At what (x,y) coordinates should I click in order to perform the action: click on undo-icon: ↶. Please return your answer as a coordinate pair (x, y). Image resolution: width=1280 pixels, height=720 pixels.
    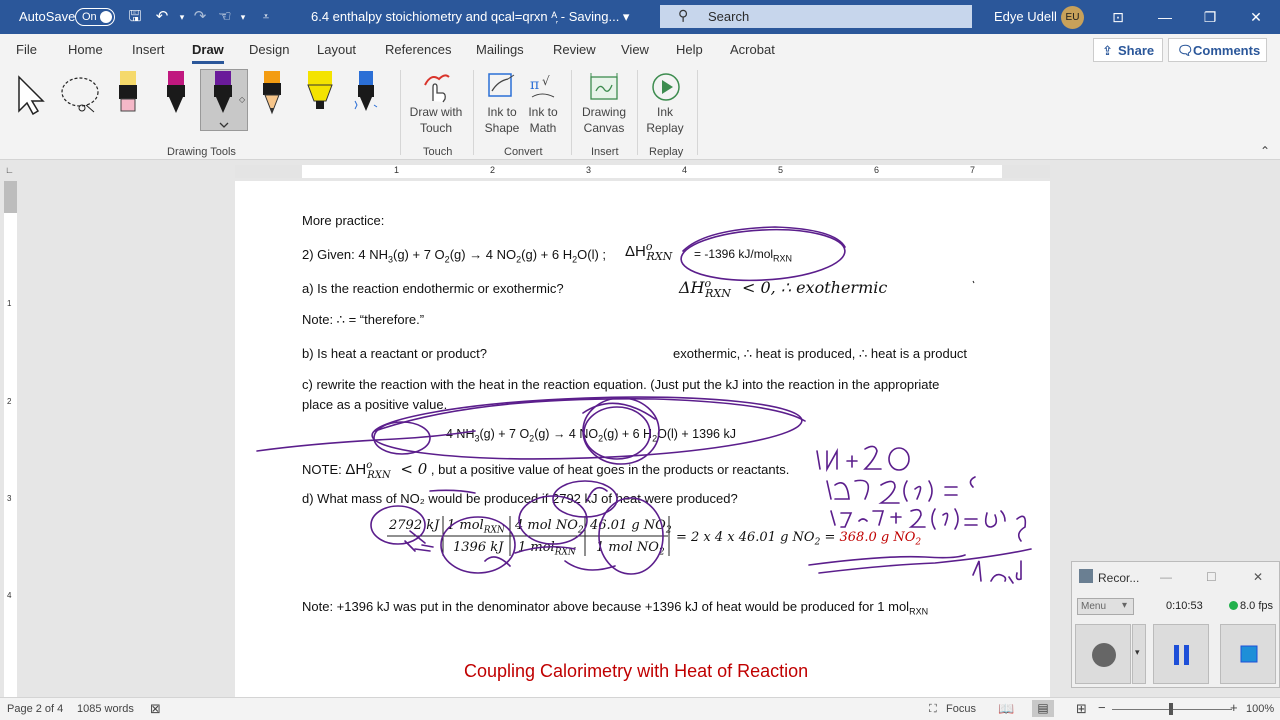
    Looking at the image, I should click on (162, 17).